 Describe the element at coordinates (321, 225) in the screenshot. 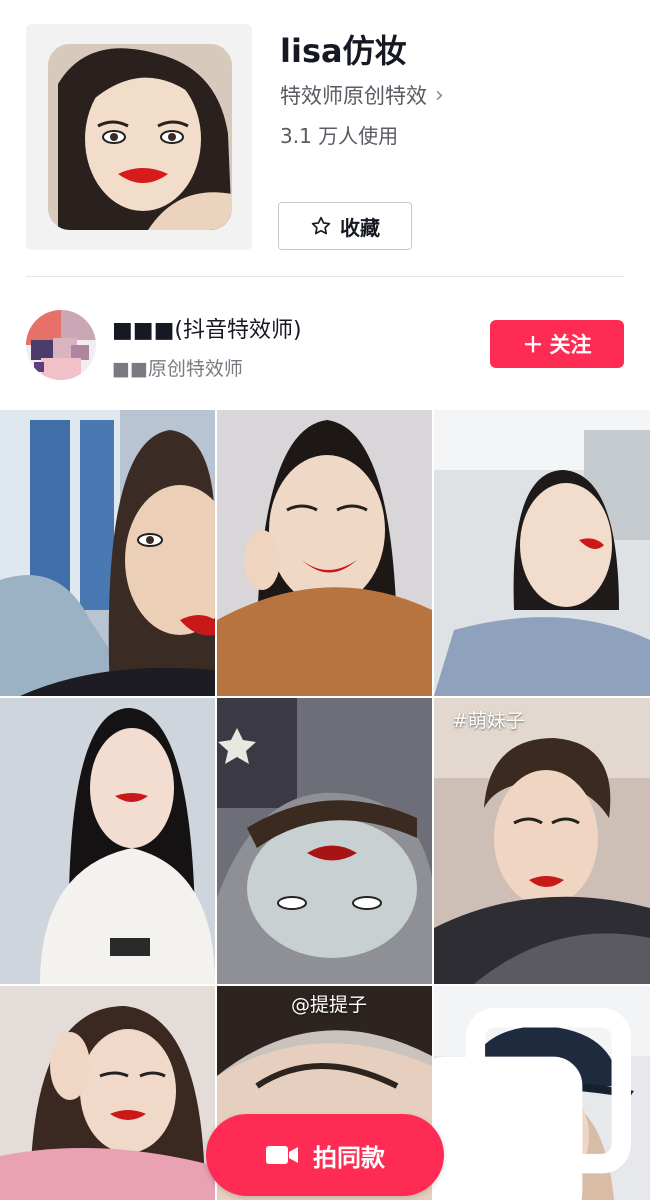

I see `star-outline-icon` at that location.